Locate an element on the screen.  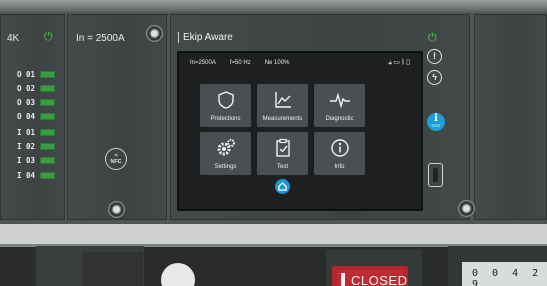
pin-row: I 04 is located at coordinates (36, 175).